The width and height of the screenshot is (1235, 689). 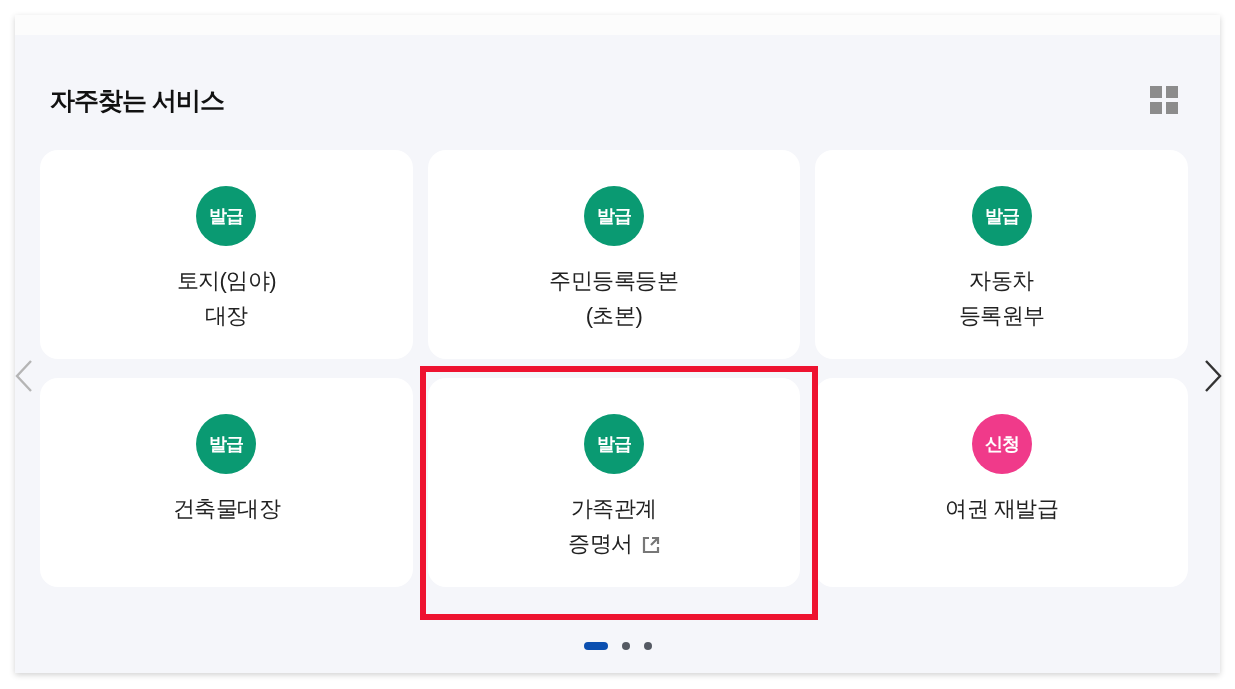 I want to click on service-label: 등록원부, so click(x=1001, y=316).